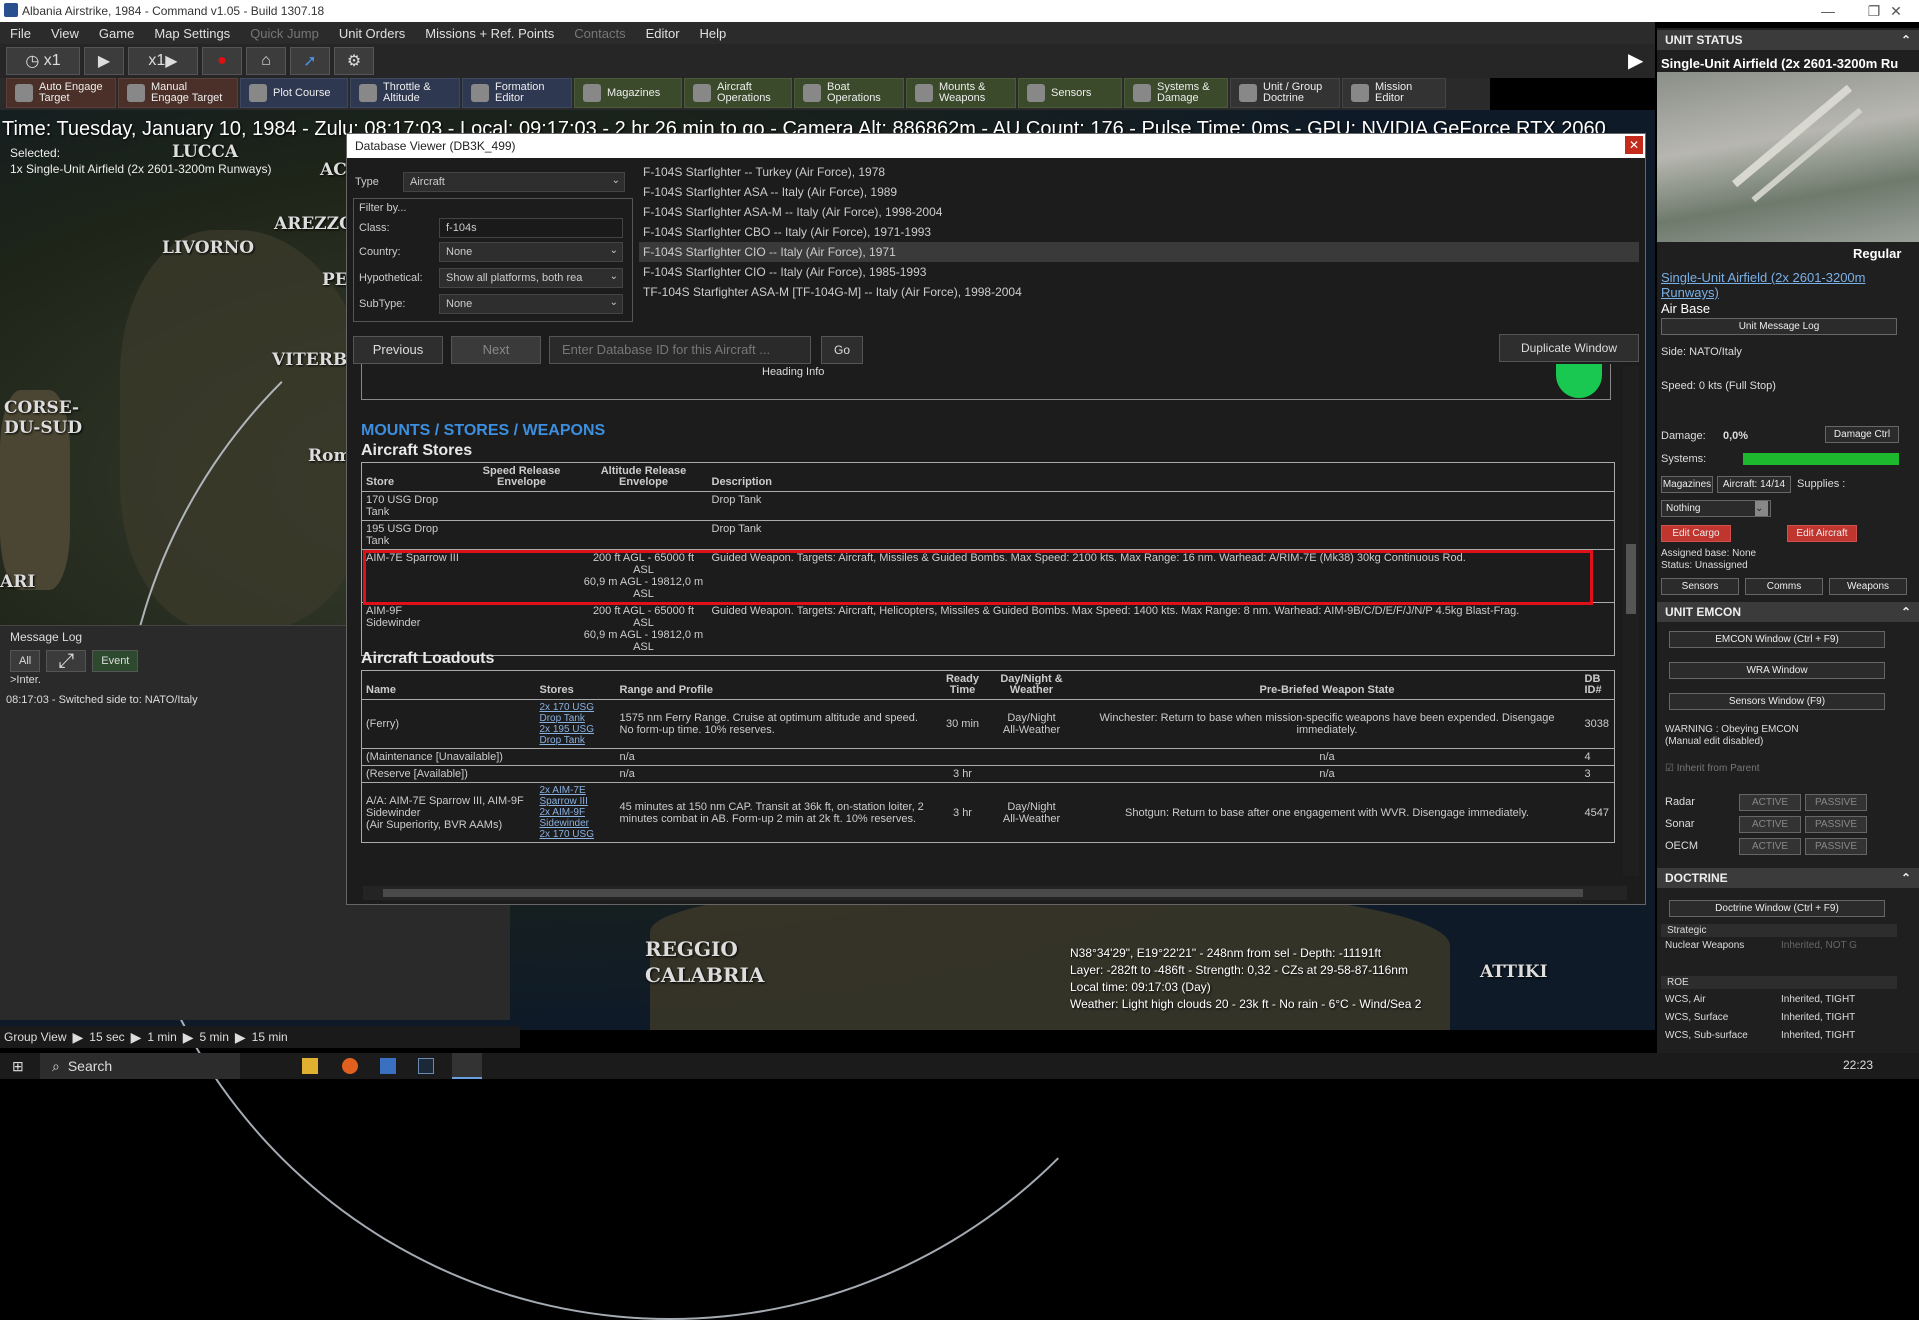  I want to click on subtype-select: None ⌄, so click(531, 304).